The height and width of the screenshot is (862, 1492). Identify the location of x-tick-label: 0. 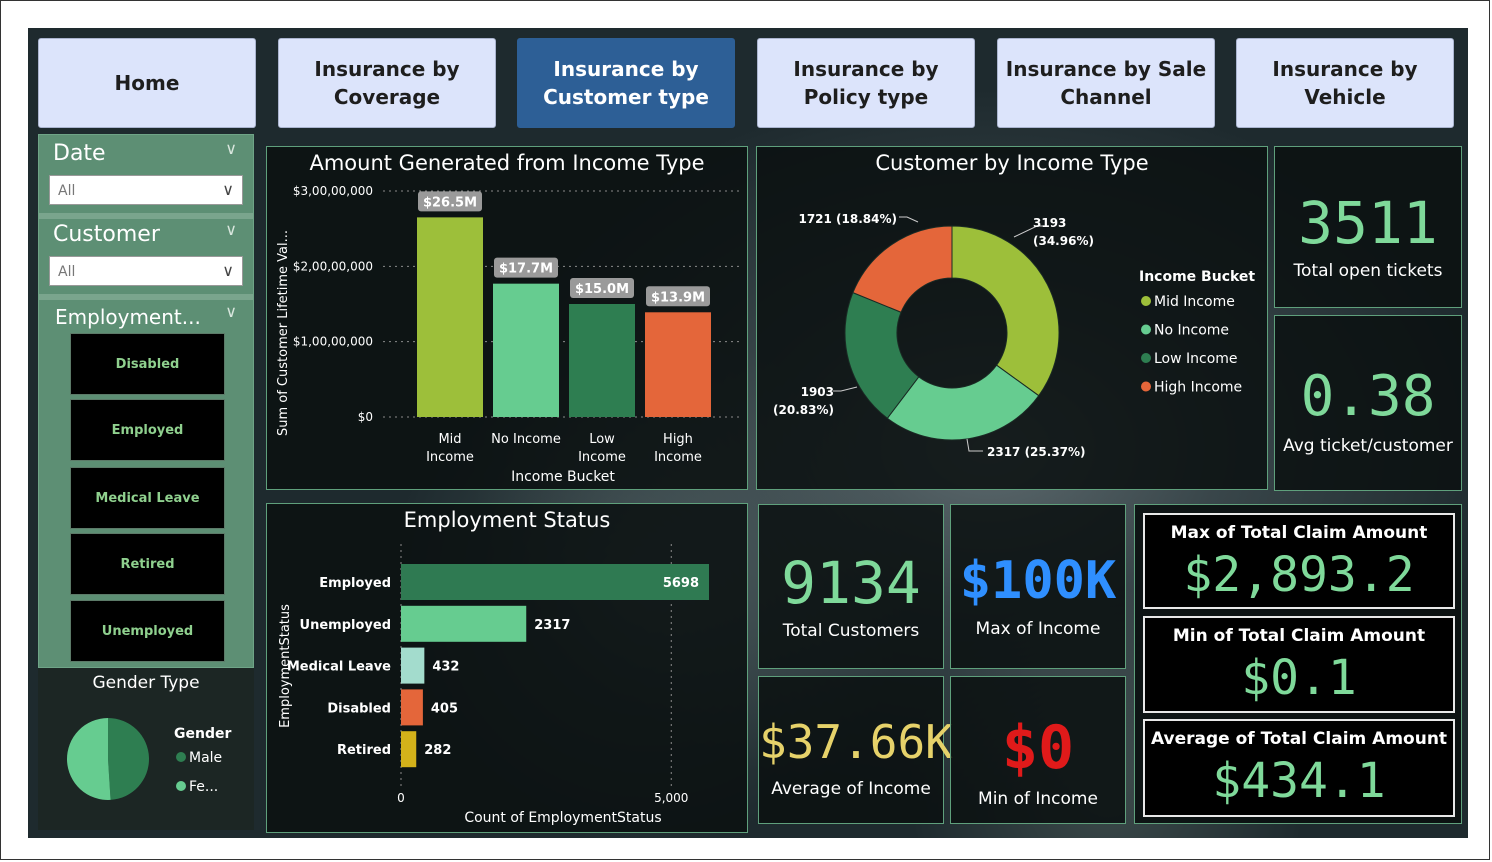
(401, 798).